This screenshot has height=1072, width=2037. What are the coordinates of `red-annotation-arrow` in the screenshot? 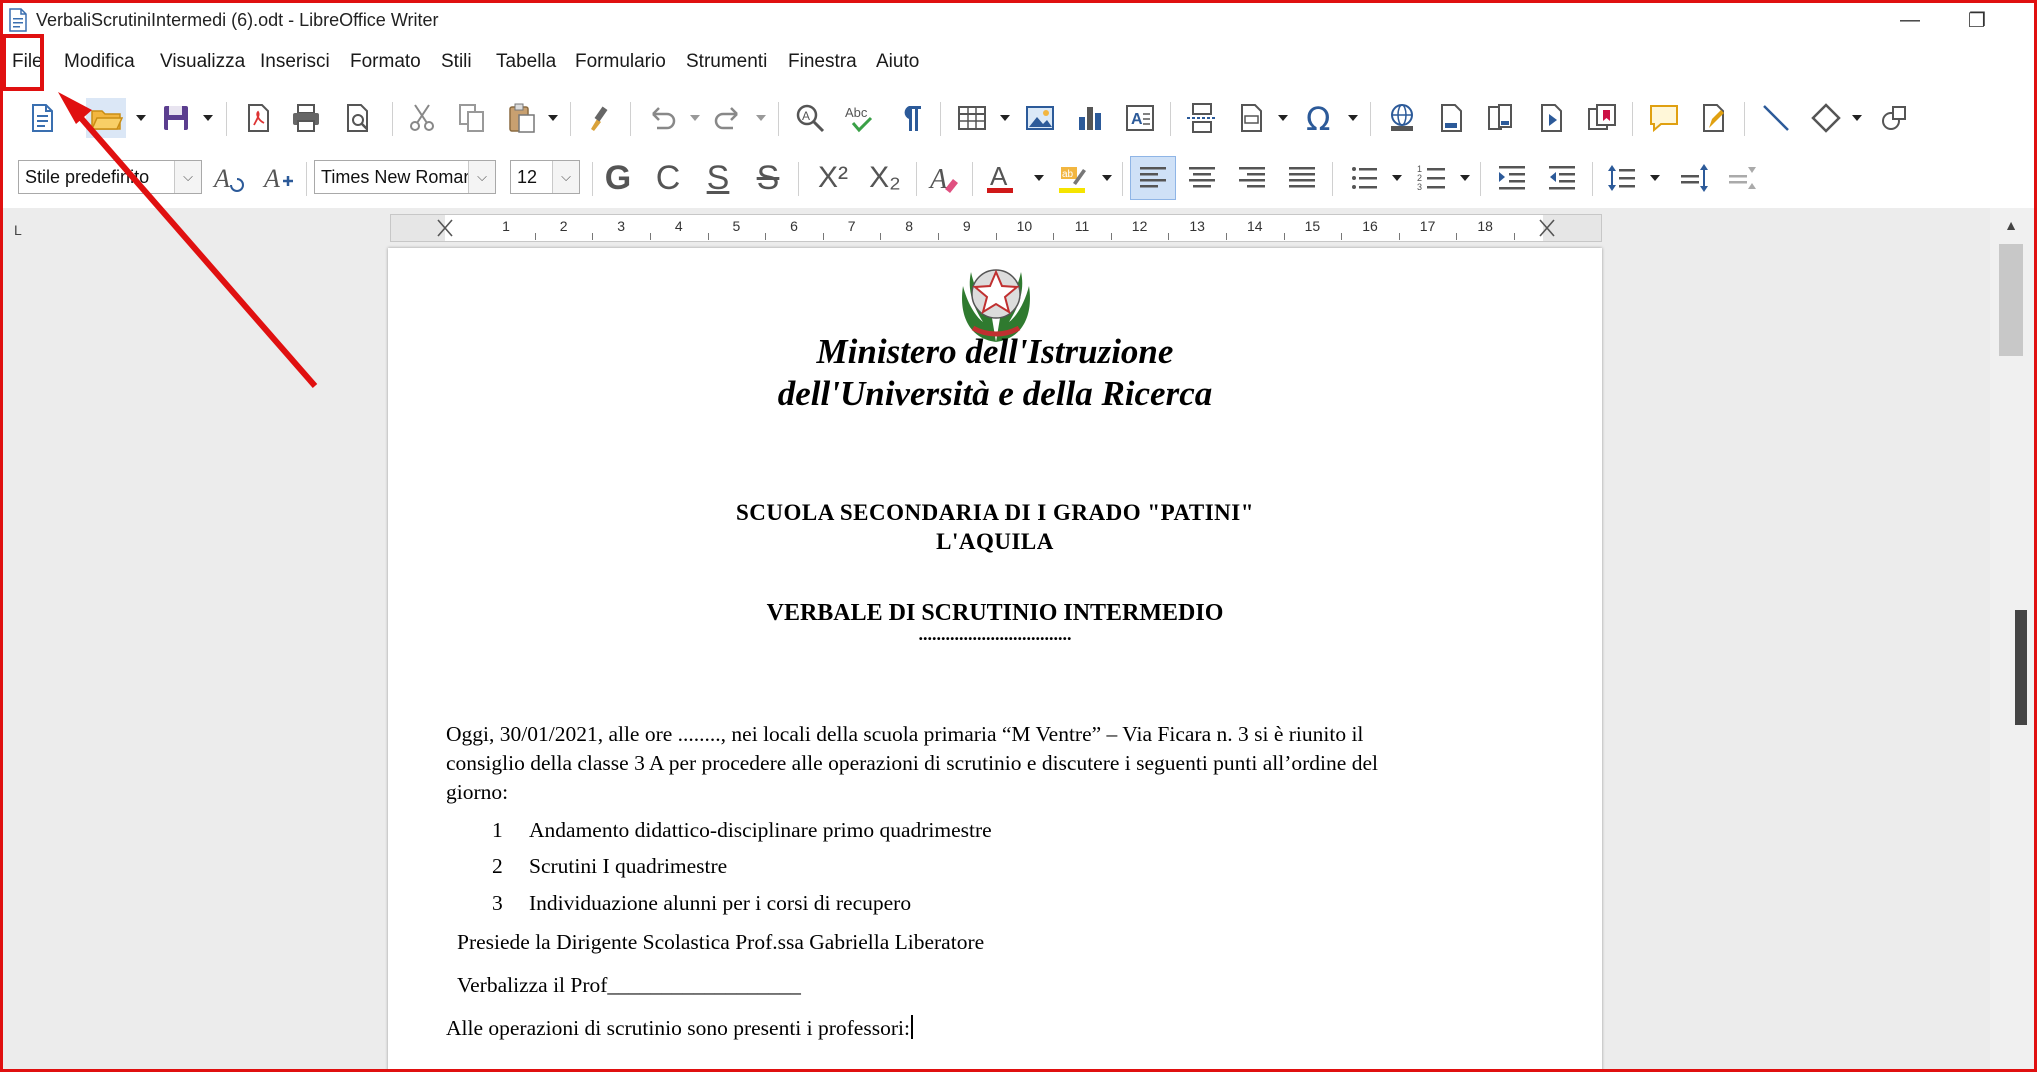 It's located at (188, 240).